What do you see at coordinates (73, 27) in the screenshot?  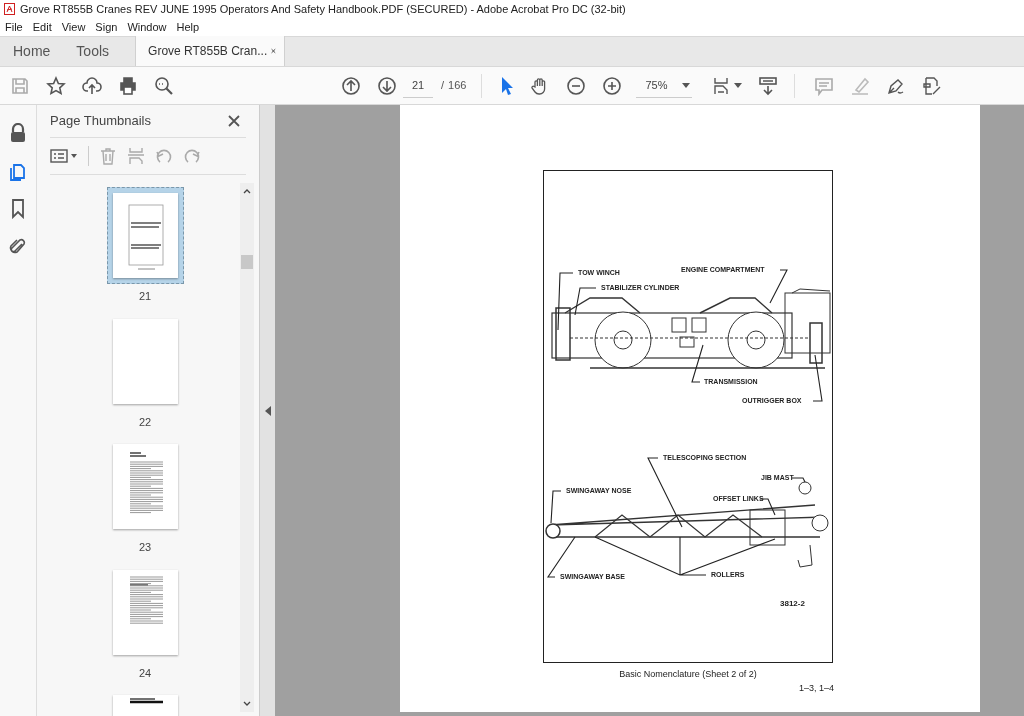 I see `menu-item: View` at bounding box center [73, 27].